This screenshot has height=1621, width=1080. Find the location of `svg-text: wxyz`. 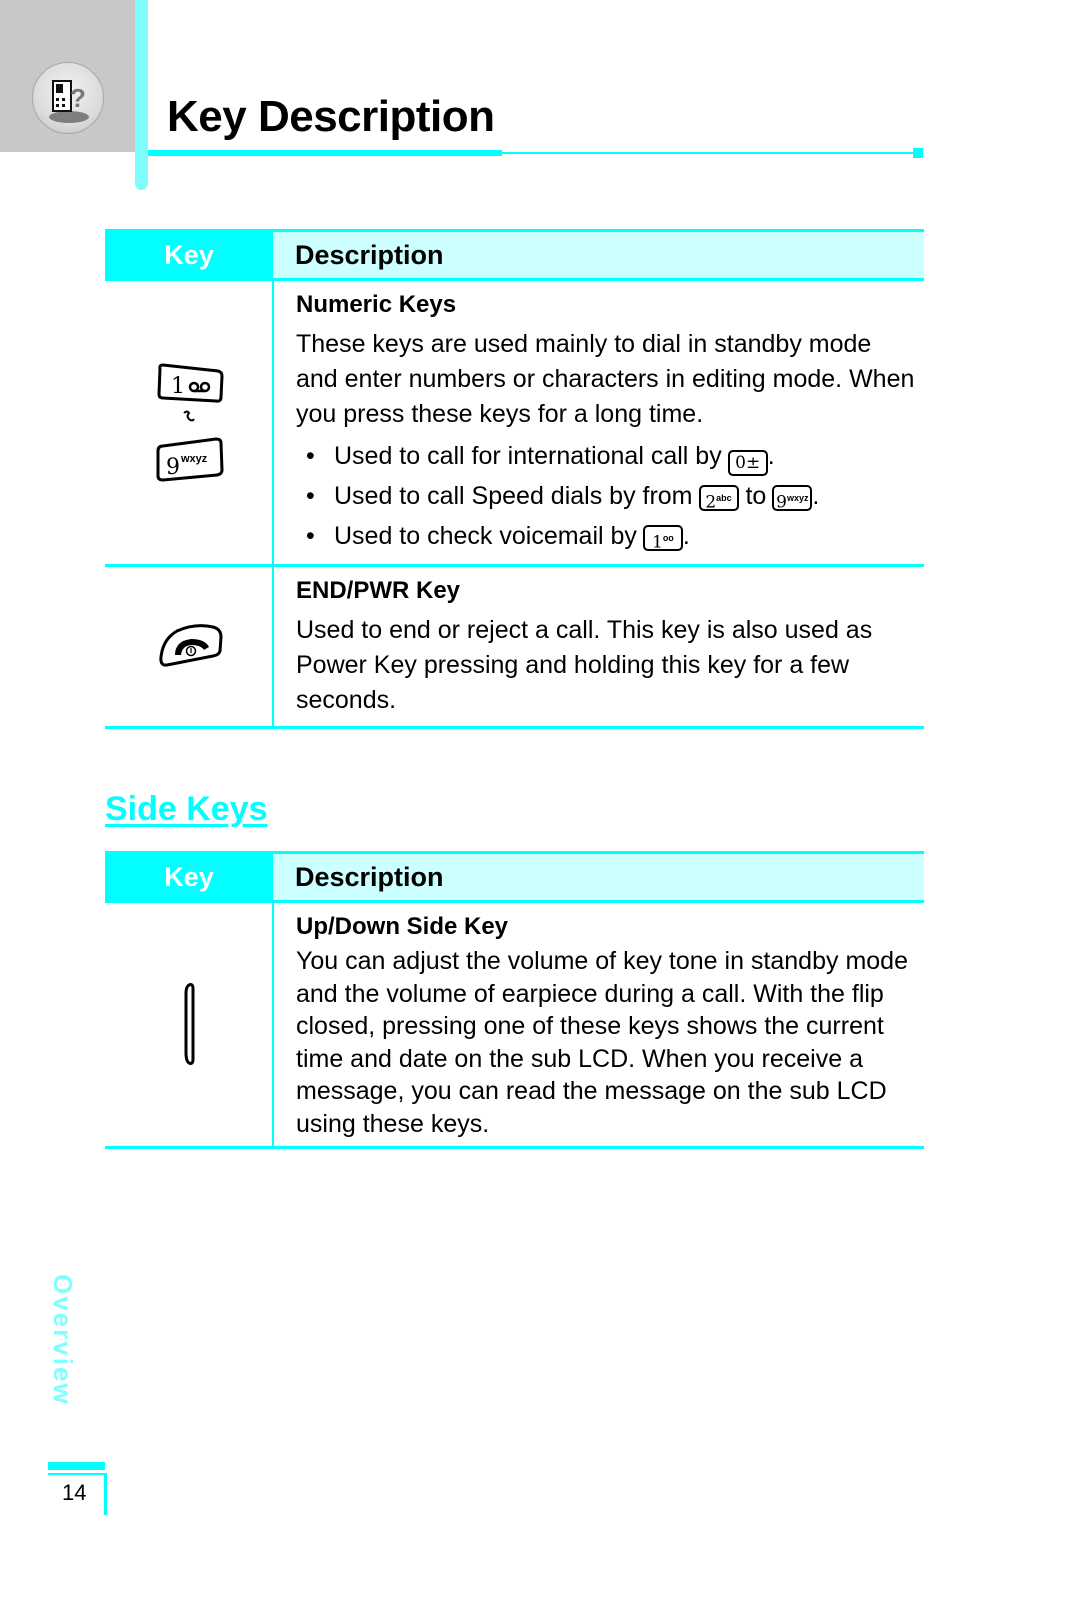

svg-text: wxyz is located at coordinates (194, 459).